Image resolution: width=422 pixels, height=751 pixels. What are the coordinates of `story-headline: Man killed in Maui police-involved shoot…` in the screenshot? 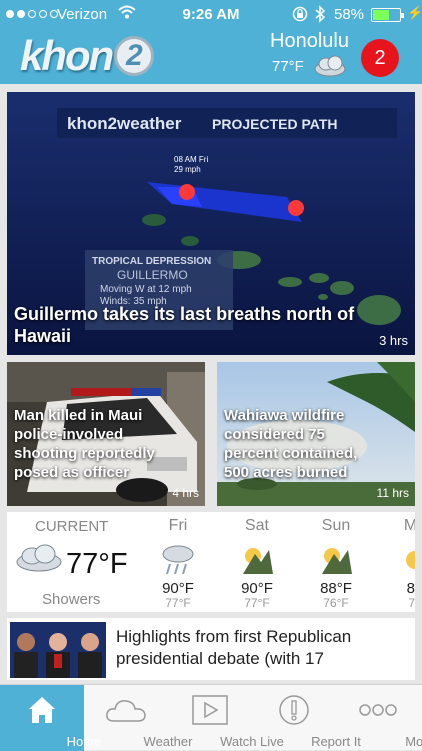 It's located at (84, 444).